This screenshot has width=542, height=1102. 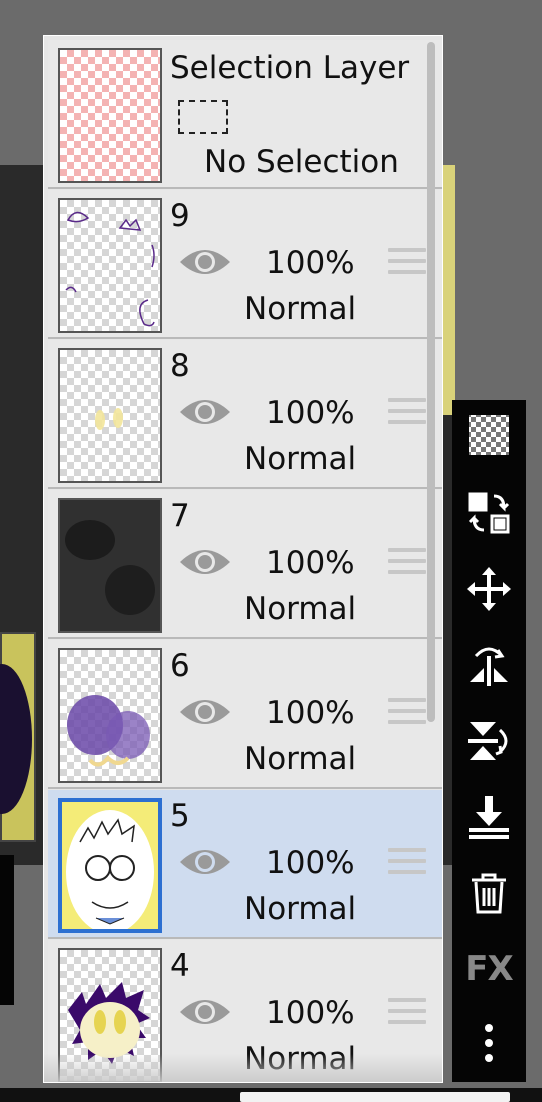 I want to click on transparency-checker-icon, so click(x=489, y=435).